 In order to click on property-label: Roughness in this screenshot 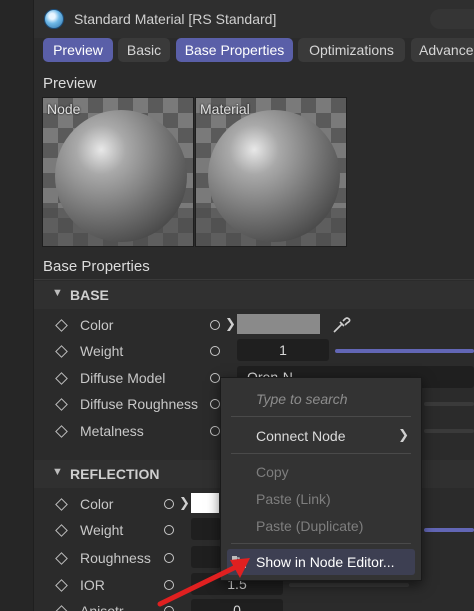, I will do `click(115, 558)`.